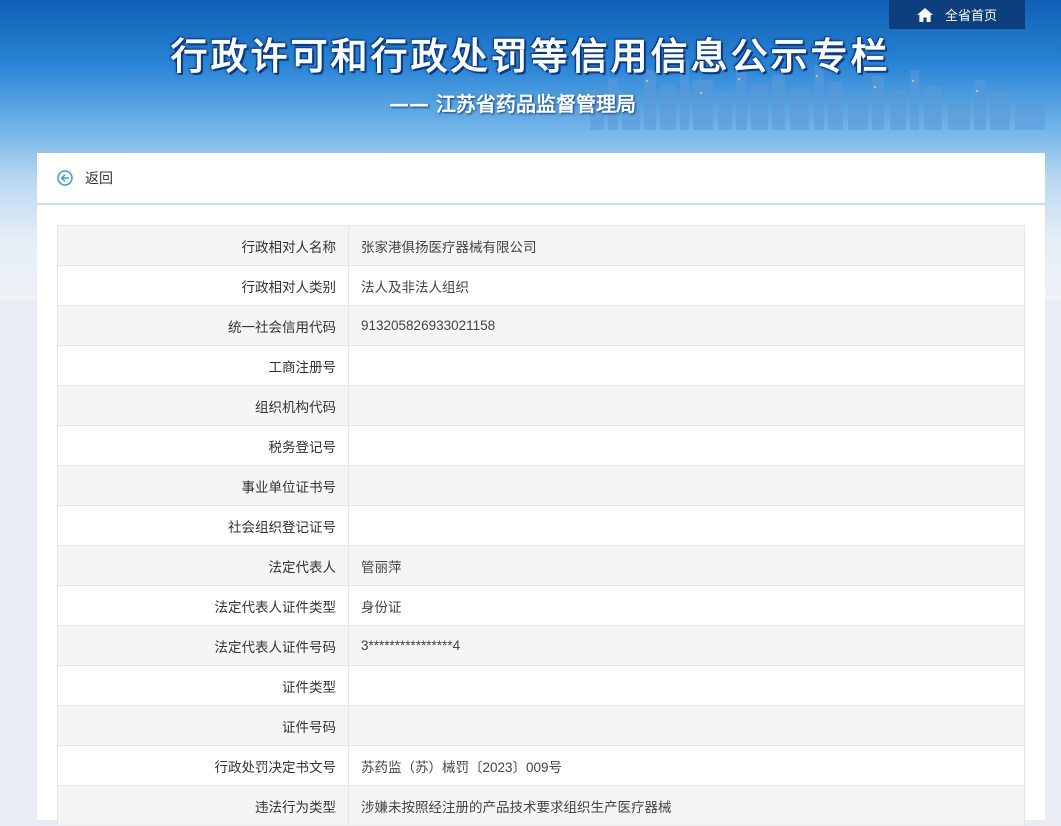 This screenshot has height=826, width=1061. Describe the element at coordinates (203, 645) in the screenshot. I see `field-label: 法定代表人证件号码` at that location.